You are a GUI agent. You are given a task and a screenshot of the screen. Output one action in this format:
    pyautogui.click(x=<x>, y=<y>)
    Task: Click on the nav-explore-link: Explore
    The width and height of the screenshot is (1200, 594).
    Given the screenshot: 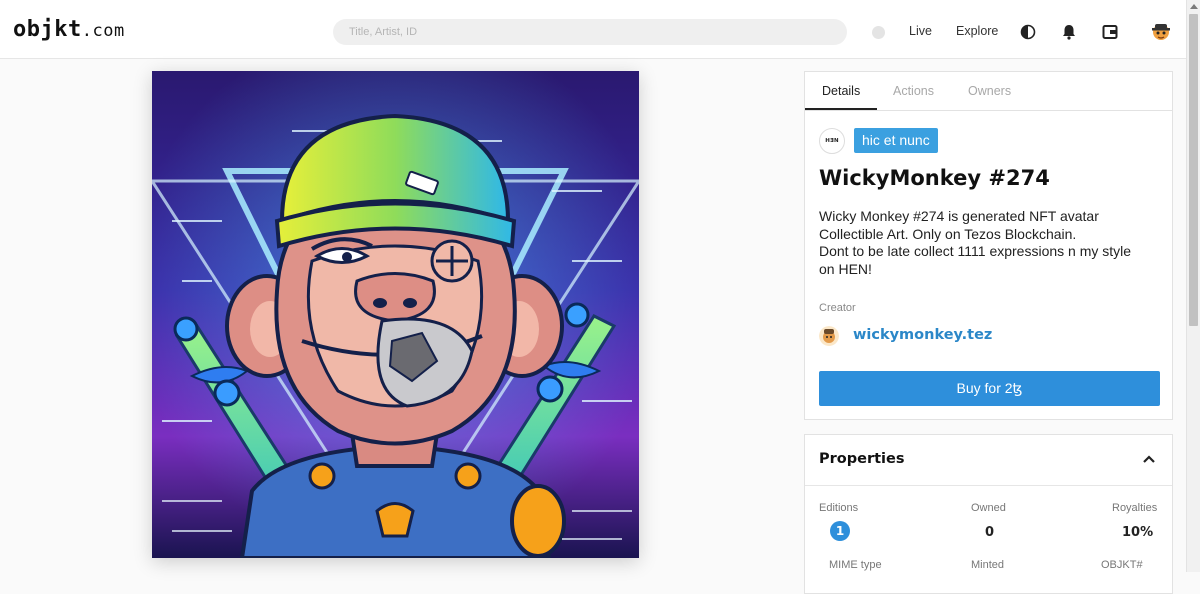 What is the action you would take?
    pyautogui.click(x=977, y=31)
    